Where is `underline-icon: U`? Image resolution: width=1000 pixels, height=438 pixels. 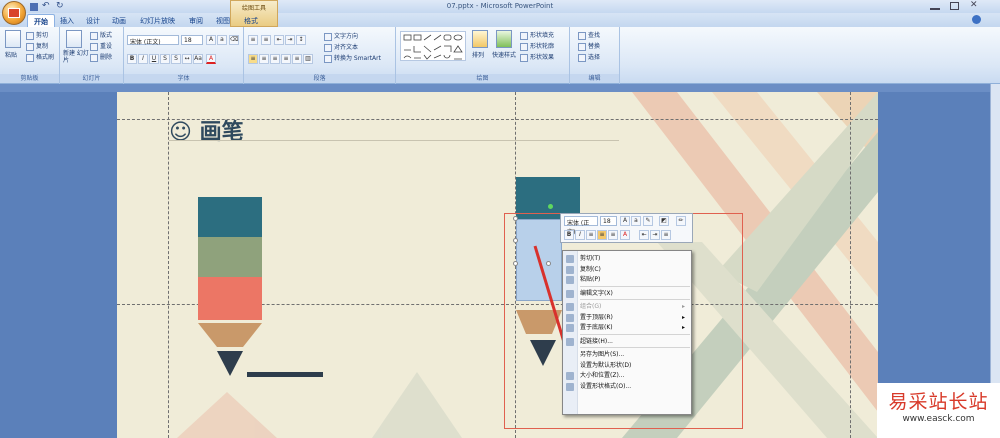
underline-icon: U is located at coordinates (154, 59).